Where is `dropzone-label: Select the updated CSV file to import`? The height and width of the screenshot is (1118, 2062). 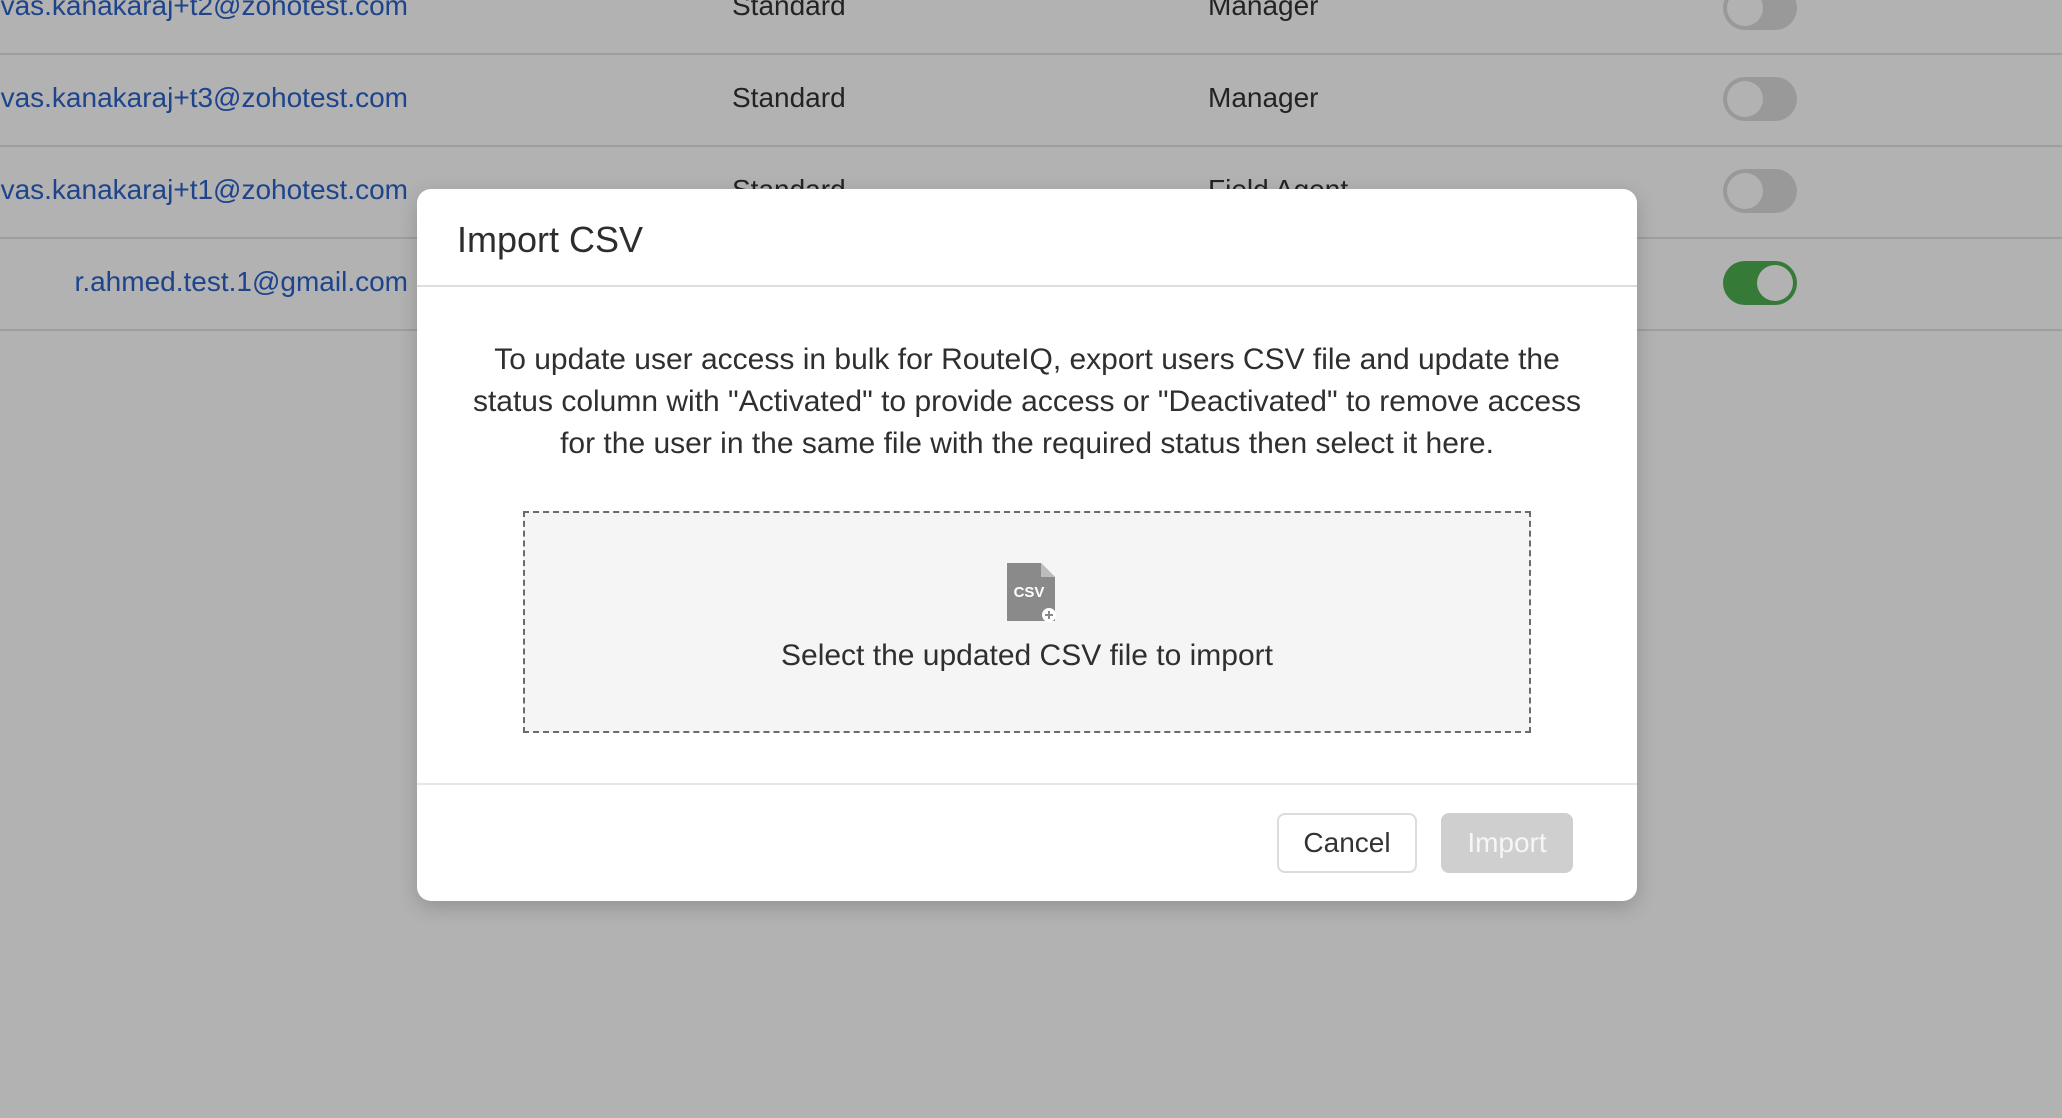
dropzone-label: Select the updated CSV file to import is located at coordinates (1027, 655).